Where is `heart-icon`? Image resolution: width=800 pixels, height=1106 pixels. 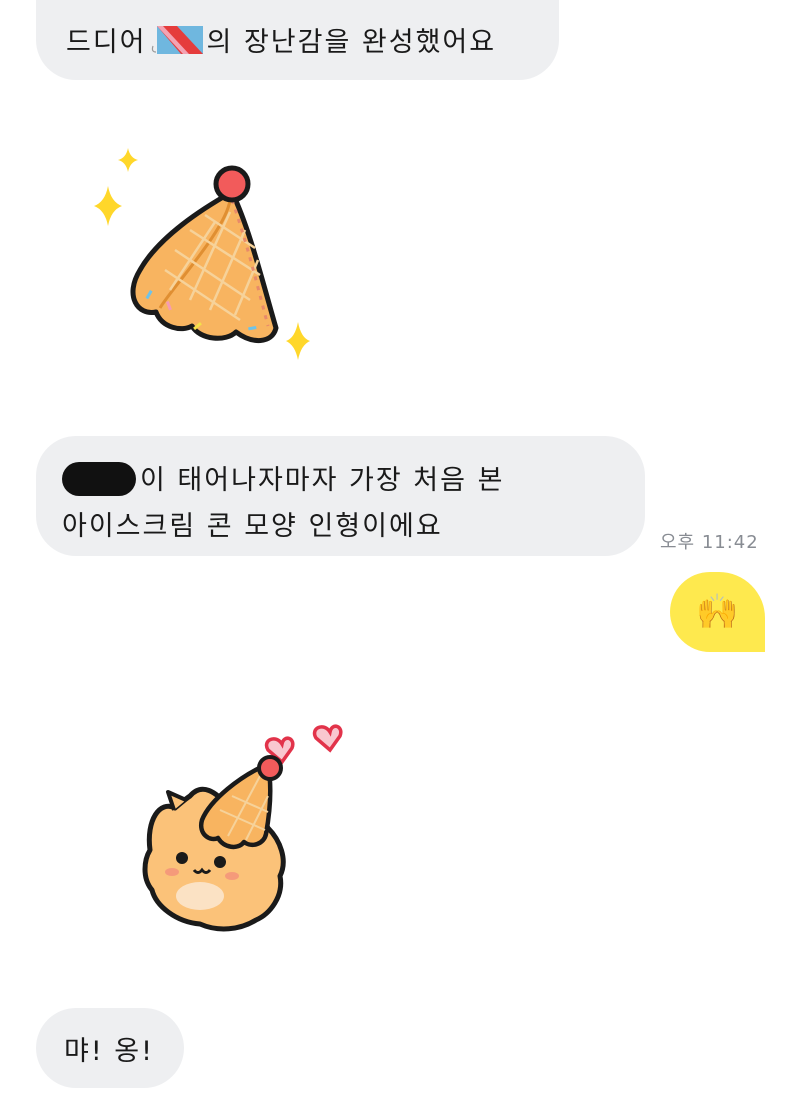 heart-icon is located at coordinates (327, 738).